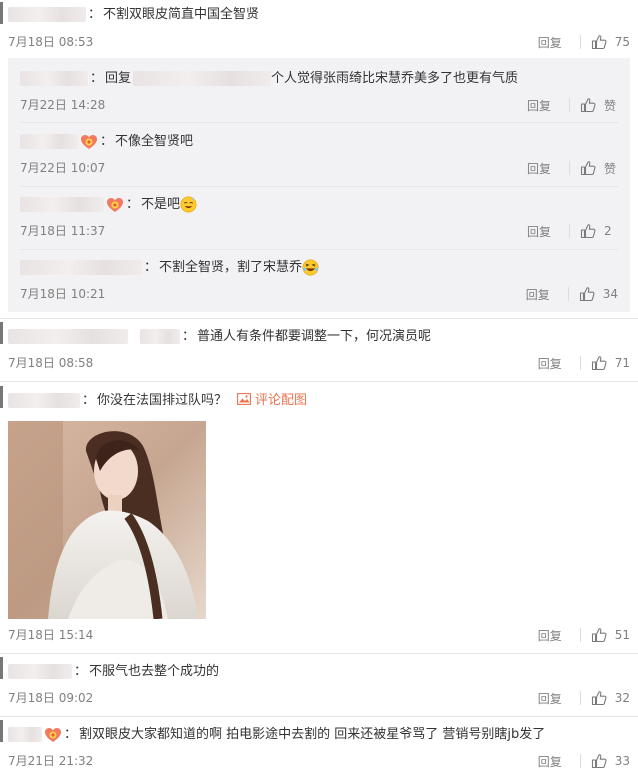  Describe the element at coordinates (395, 78) in the screenshot. I see `reply-text: 个人觉得张雨绮比宋慧乔美多了也更有气质` at that location.